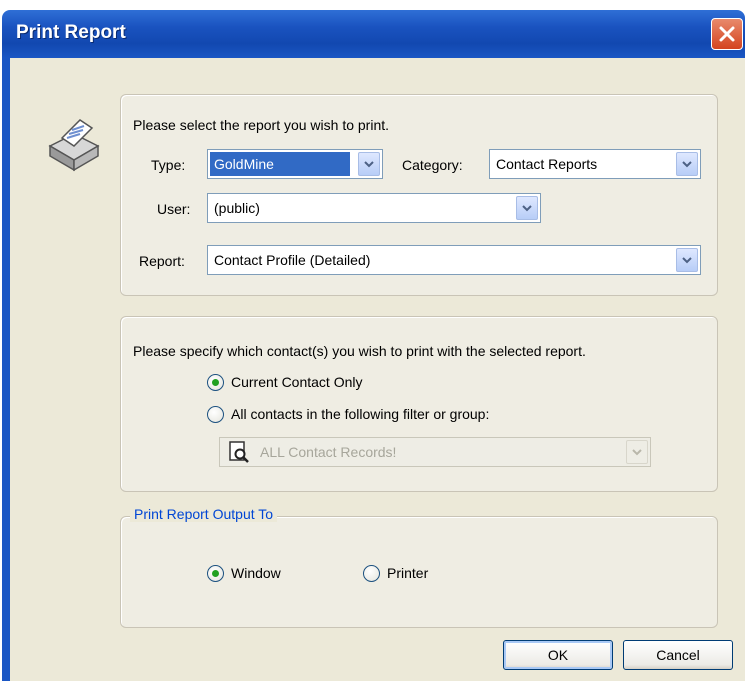  I want to click on output-panel: Window Printer, so click(419, 572).